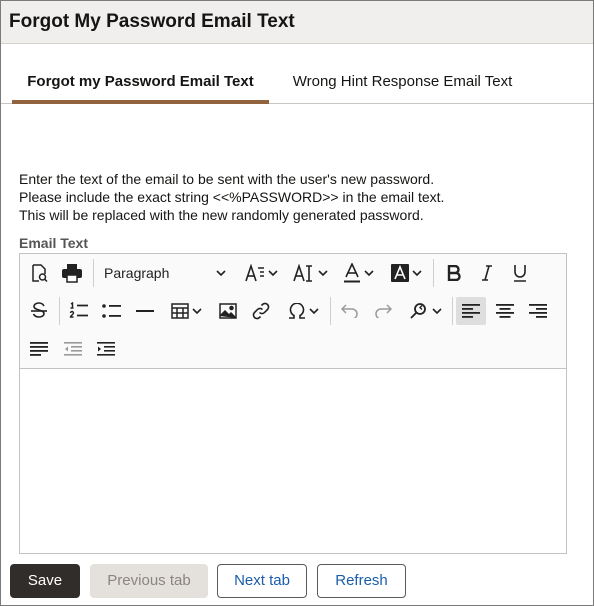 This screenshot has width=594, height=606. Describe the element at coordinates (53, 243) in the screenshot. I see `email-text-label: Email Text` at that location.